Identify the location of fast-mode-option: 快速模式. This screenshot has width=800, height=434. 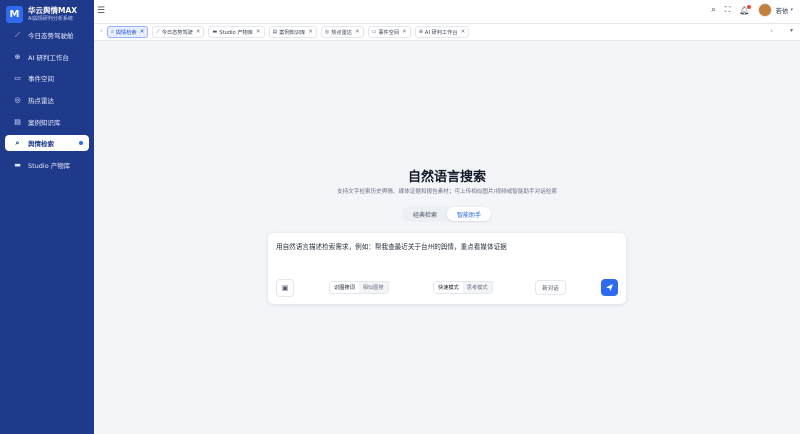
(448, 287).